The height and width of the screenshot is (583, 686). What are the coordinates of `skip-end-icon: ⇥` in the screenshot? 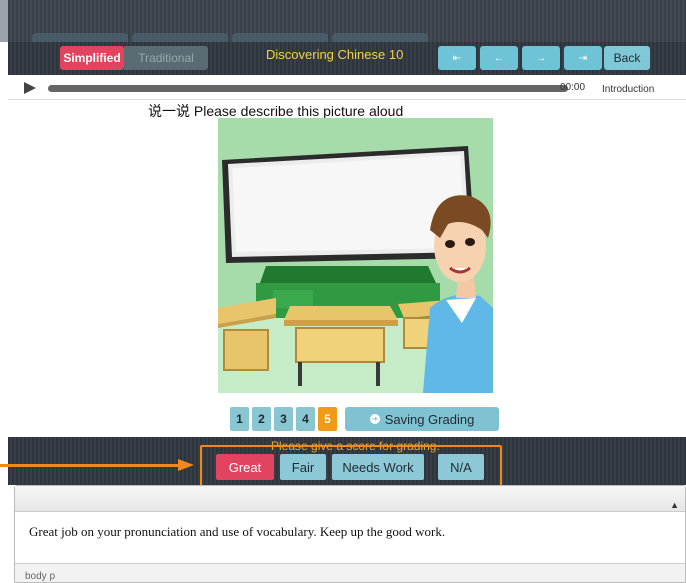 It's located at (583, 58).